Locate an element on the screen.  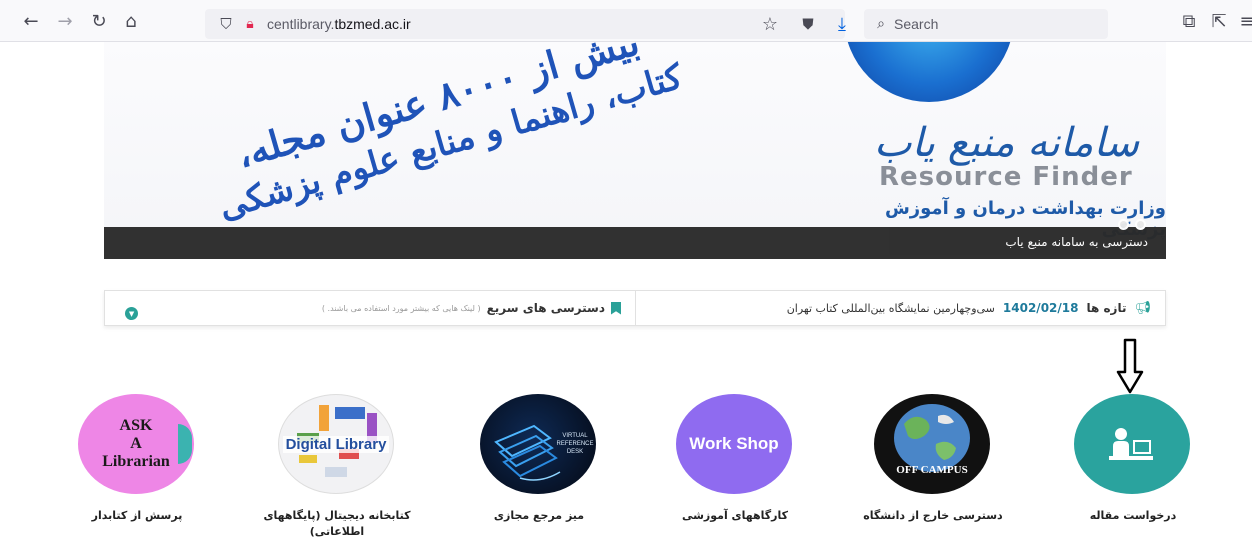
news-date: 1402/02/18 is located at coordinates (1040, 308).